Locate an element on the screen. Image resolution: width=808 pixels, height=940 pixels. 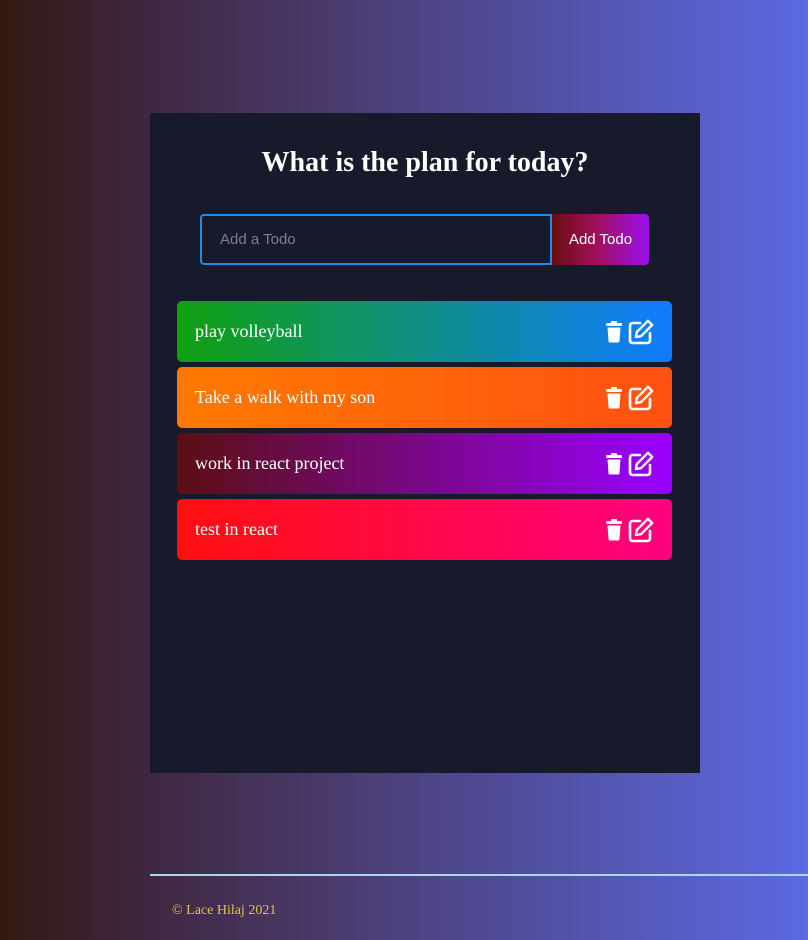
footer-copyright: © Lace Hilaj 2021 is located at coordinates (224, 910).